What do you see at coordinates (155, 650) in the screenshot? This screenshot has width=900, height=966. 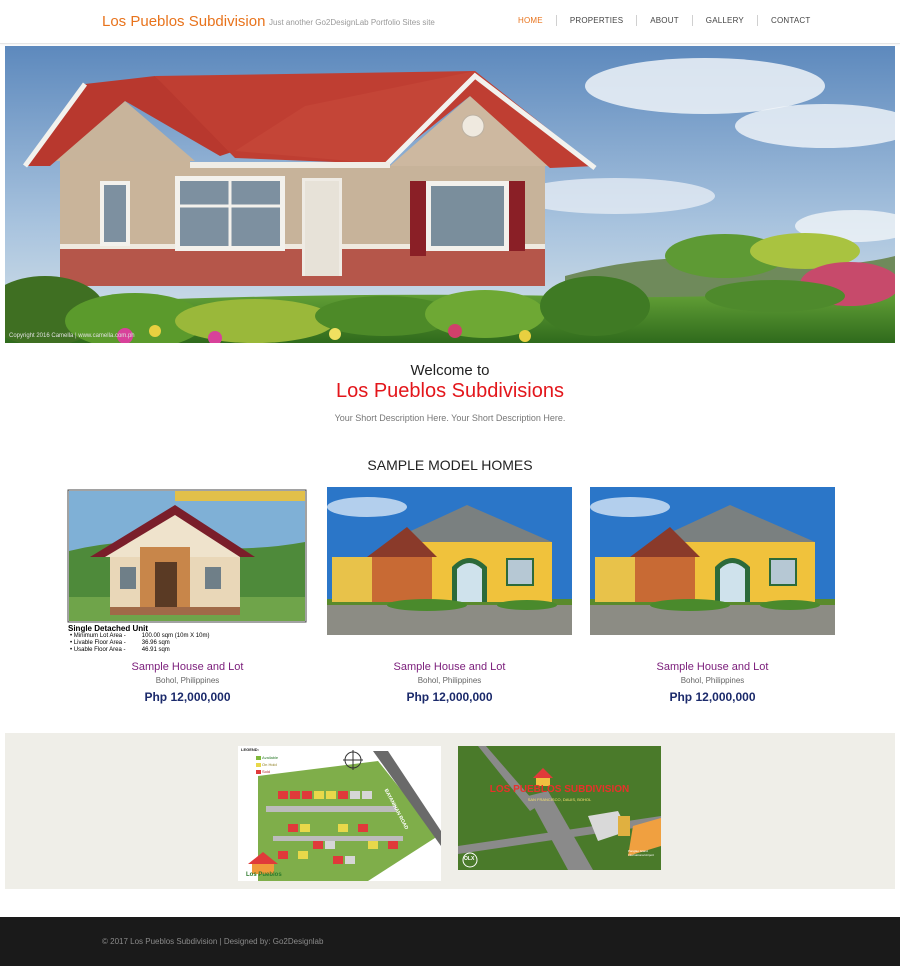 I see `spec-value: 46.91 sqm` at bounding box center [155, 650].